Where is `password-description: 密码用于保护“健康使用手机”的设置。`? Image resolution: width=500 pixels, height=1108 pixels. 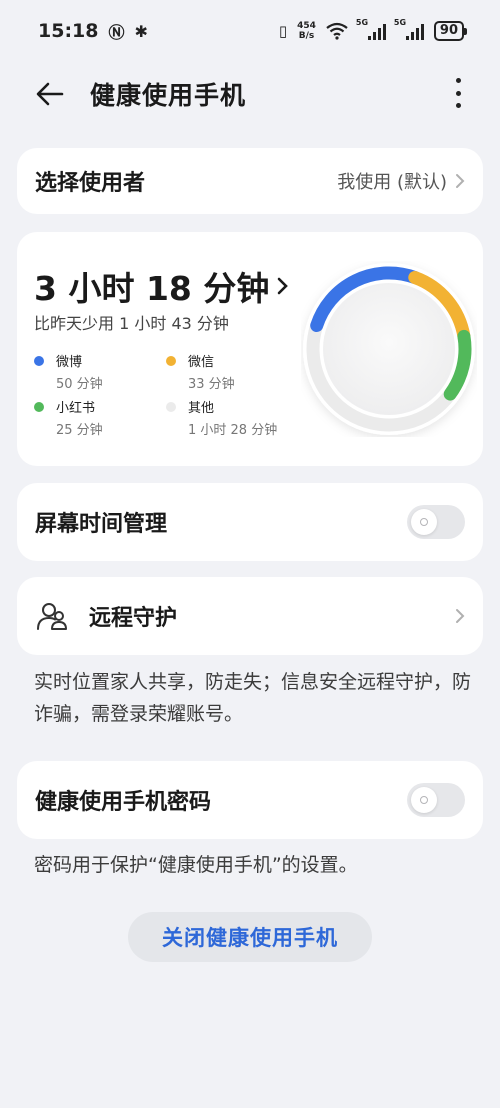
password-description: 密码用于保护“健康使用手机”的设置。 is located at coordinates (196, 865).